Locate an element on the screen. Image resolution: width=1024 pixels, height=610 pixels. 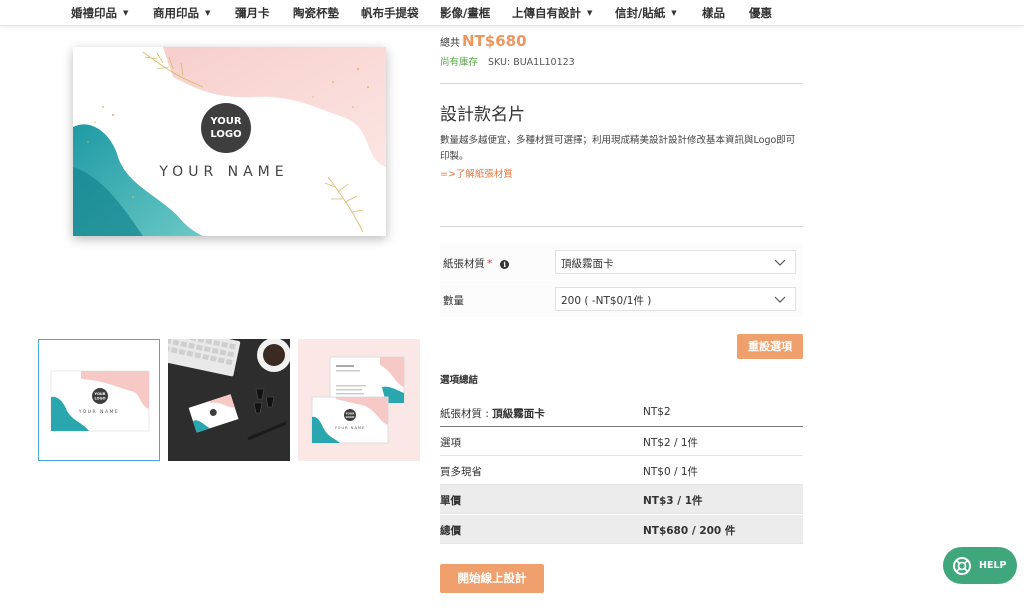
nav-item-business: 商用印品 ▼ is located at coordinates (181, 13).